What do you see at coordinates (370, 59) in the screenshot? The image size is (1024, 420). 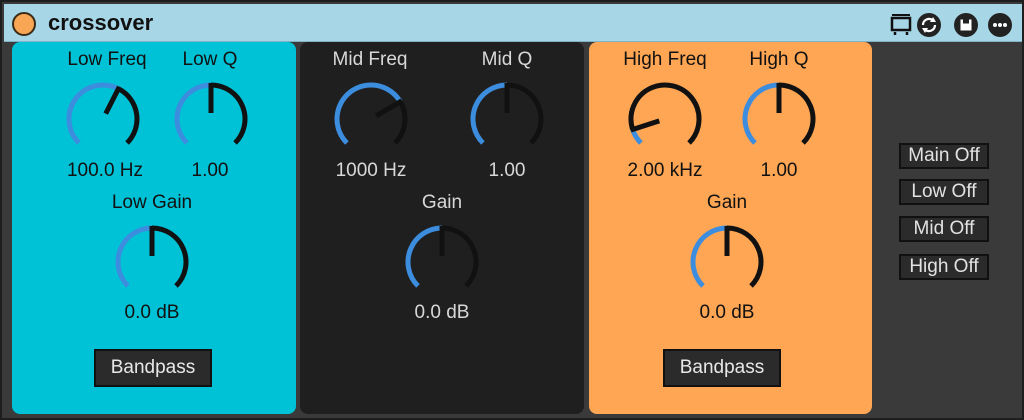 I see `mid-freq-label: Mid Freq` at bounding box center [370, 59].